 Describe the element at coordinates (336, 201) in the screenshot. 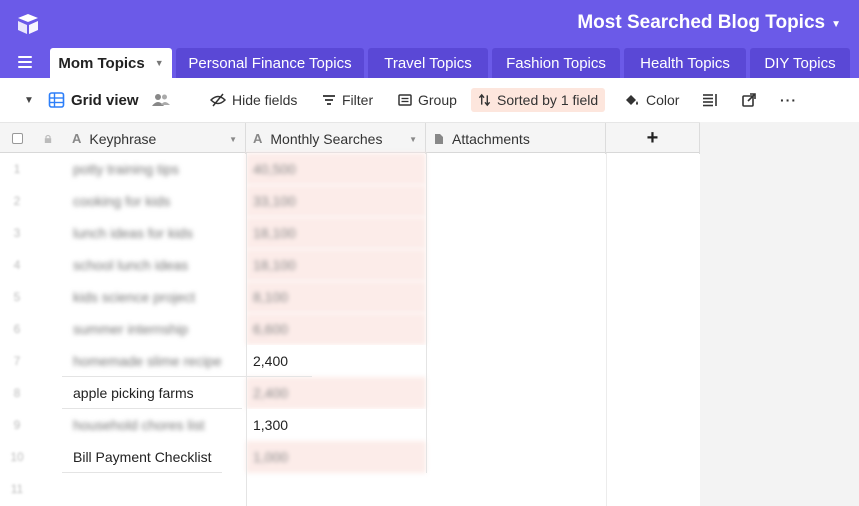

I see `monthly-searches-cell: 33,100` at that location.